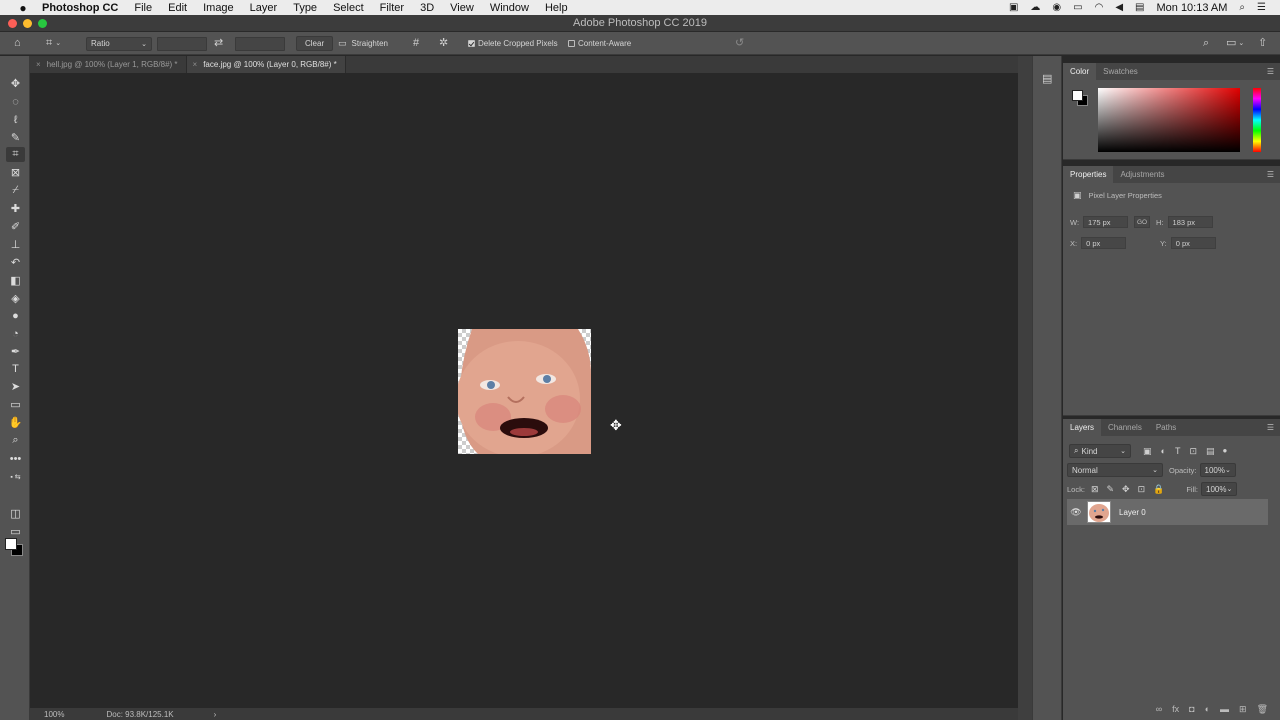  I want to click on zoom-tool-icon: ⌕, so click(15, 440).